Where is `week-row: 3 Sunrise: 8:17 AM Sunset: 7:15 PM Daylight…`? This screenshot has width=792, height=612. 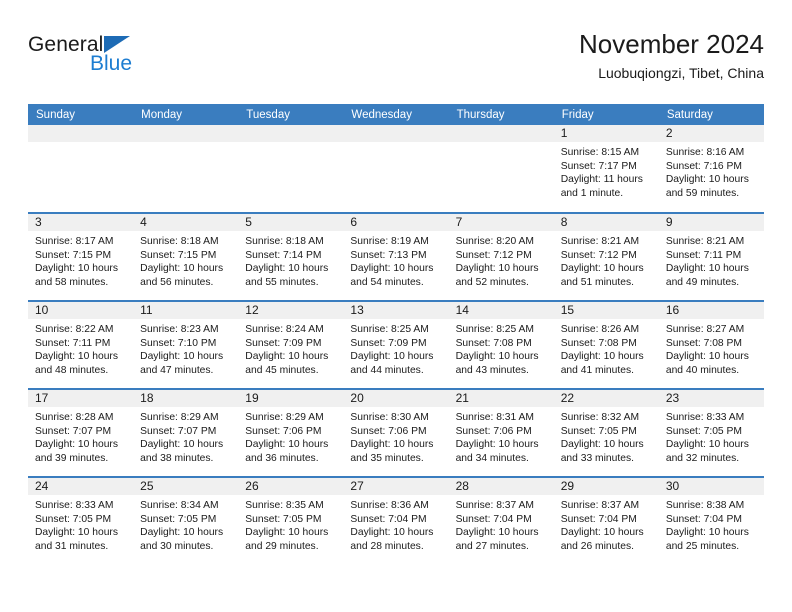
week-row: 3 Sunrise: 8:17 AM Sunset: 7:15 PM Daylight… is located at coordinates (396, 256).